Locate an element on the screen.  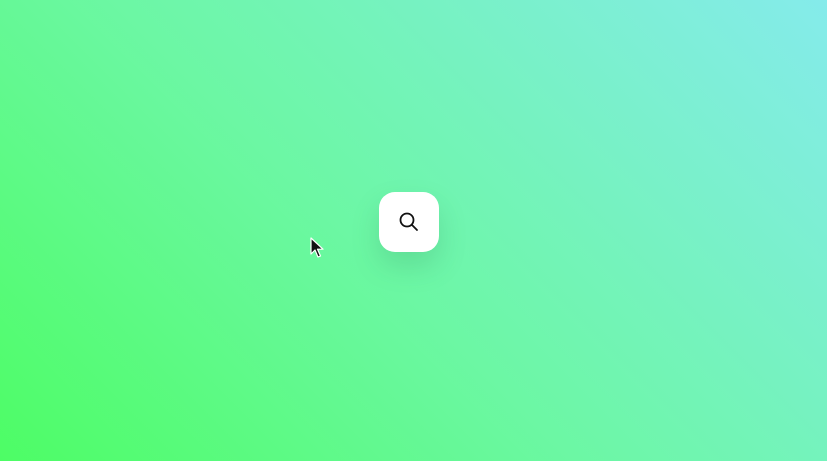
mouse-pointer-icon is located at coordinates (317, 248).